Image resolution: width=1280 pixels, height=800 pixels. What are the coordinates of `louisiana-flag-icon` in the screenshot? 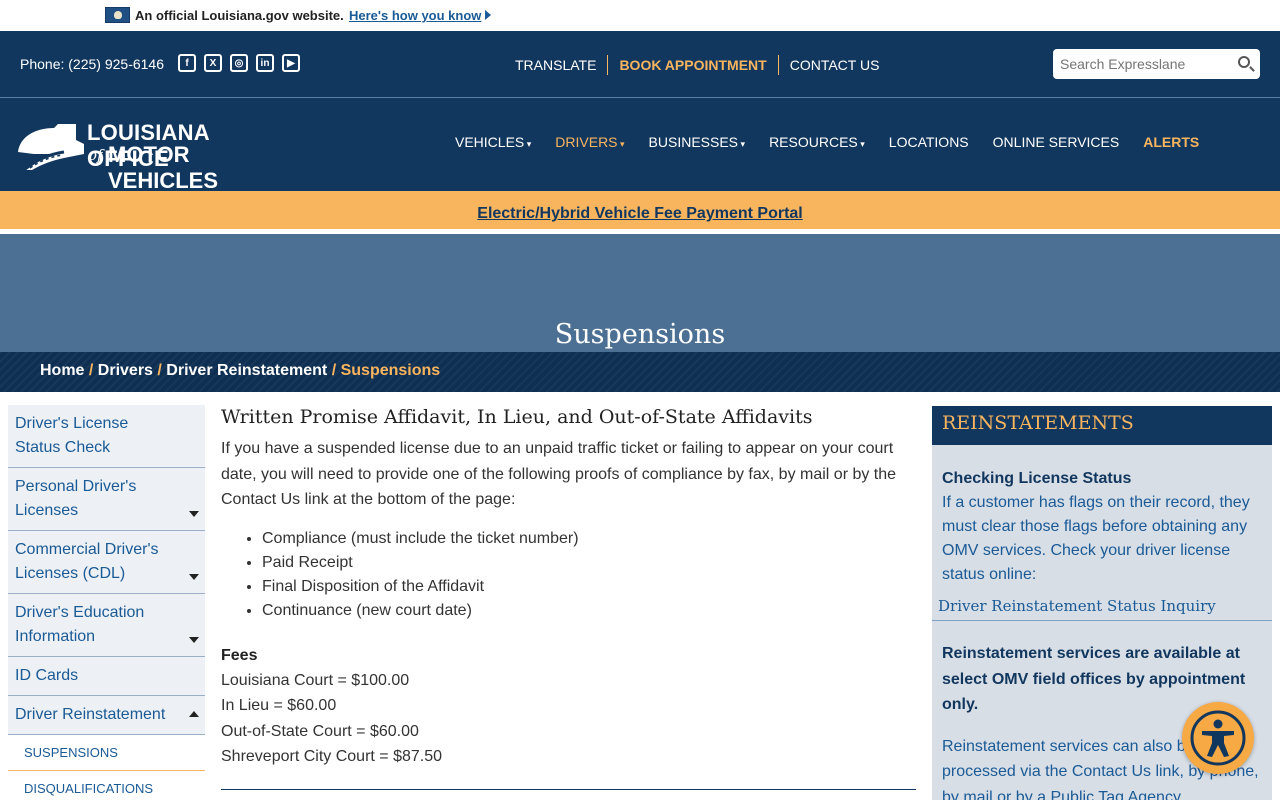 It's located at (117, 15).